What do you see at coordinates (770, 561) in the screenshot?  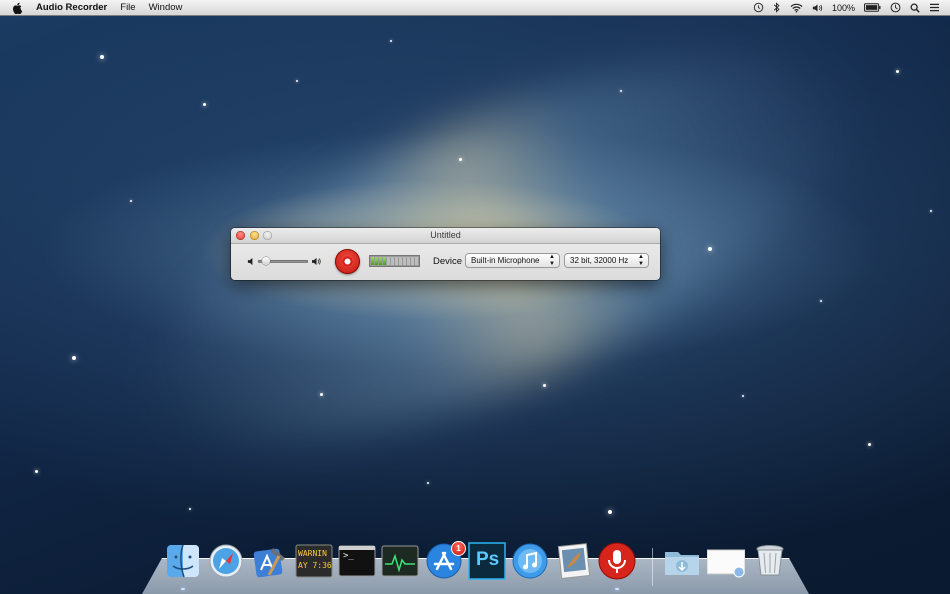 I see `trash-icon` at bounding box center [770, 561].